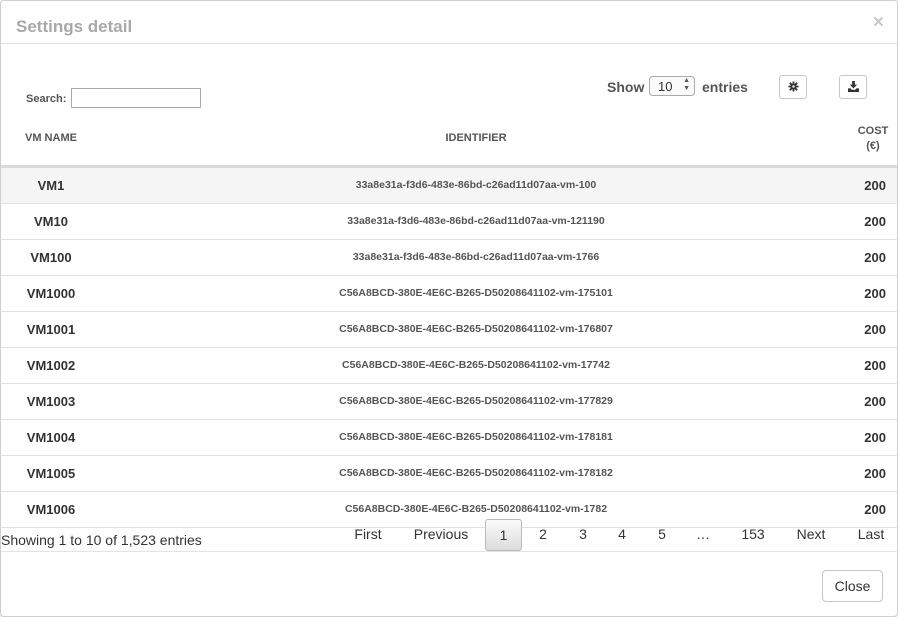  Describe the element at coordinates (543, 535) in the screenshot. I see `pagination-page-2: 2` at that location.